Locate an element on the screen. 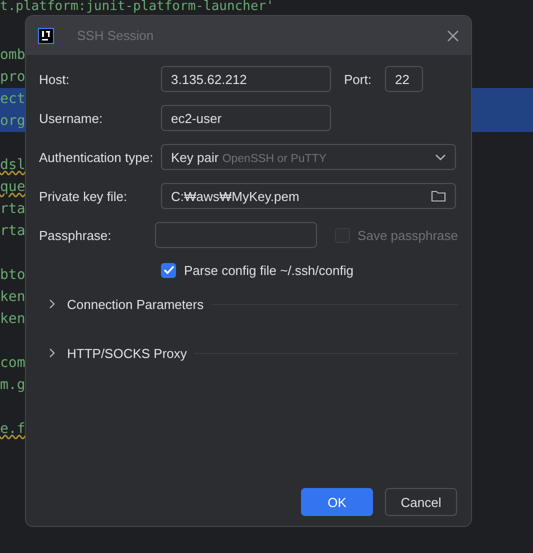 This screenshot has width=533, height=553. code-line: m.g is located at coordinates (13, 385).